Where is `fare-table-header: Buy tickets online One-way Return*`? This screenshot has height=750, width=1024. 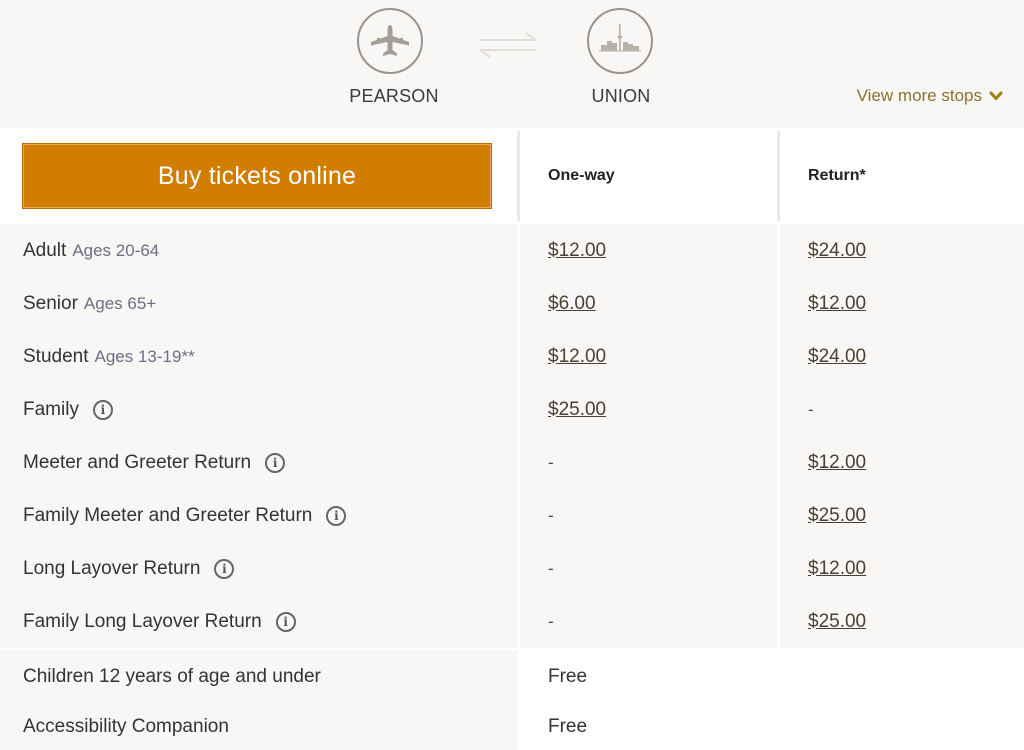
fare-table-header: Buy tickets online One-way Return* is located at coordinates (512, 176).